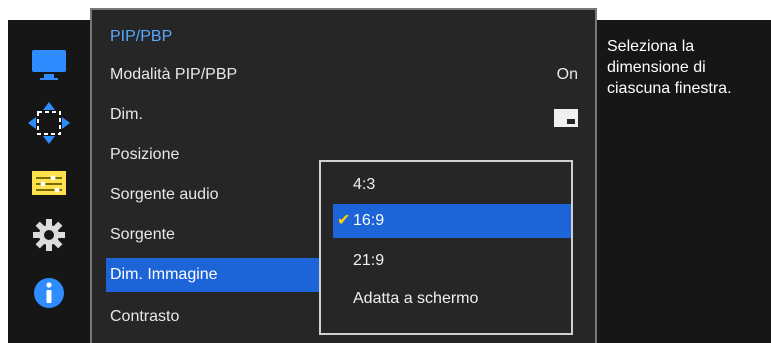 Image resolution: width=771 pixels, height=343 pixels. Describe the element at coordinates (351, 75) in the screenshot. I see `menu-item-pip-mode: Modalità PIP/PBP On` at that location.